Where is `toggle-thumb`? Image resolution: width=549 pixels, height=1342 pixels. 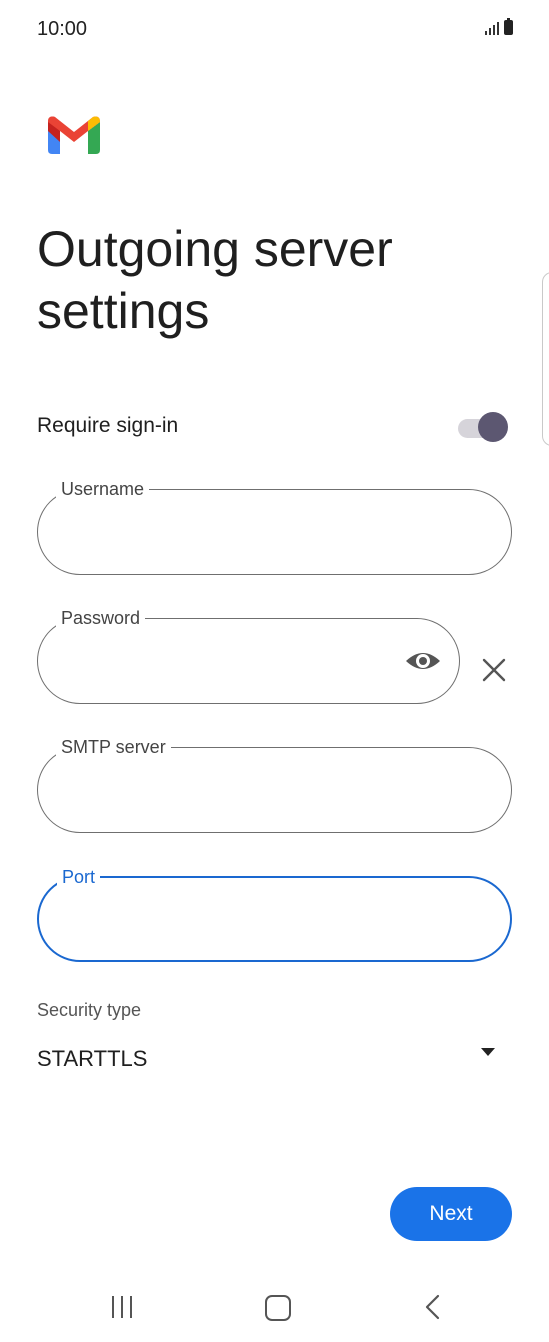 toggle-thumb is located at coordinates (493, 427).